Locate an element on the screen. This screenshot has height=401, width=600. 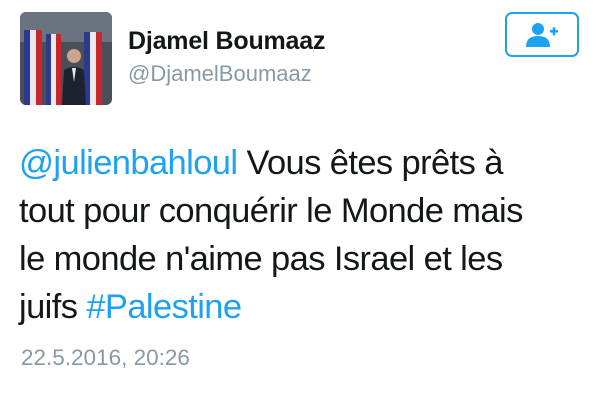
follow-button is located at coordinates (542, 34).